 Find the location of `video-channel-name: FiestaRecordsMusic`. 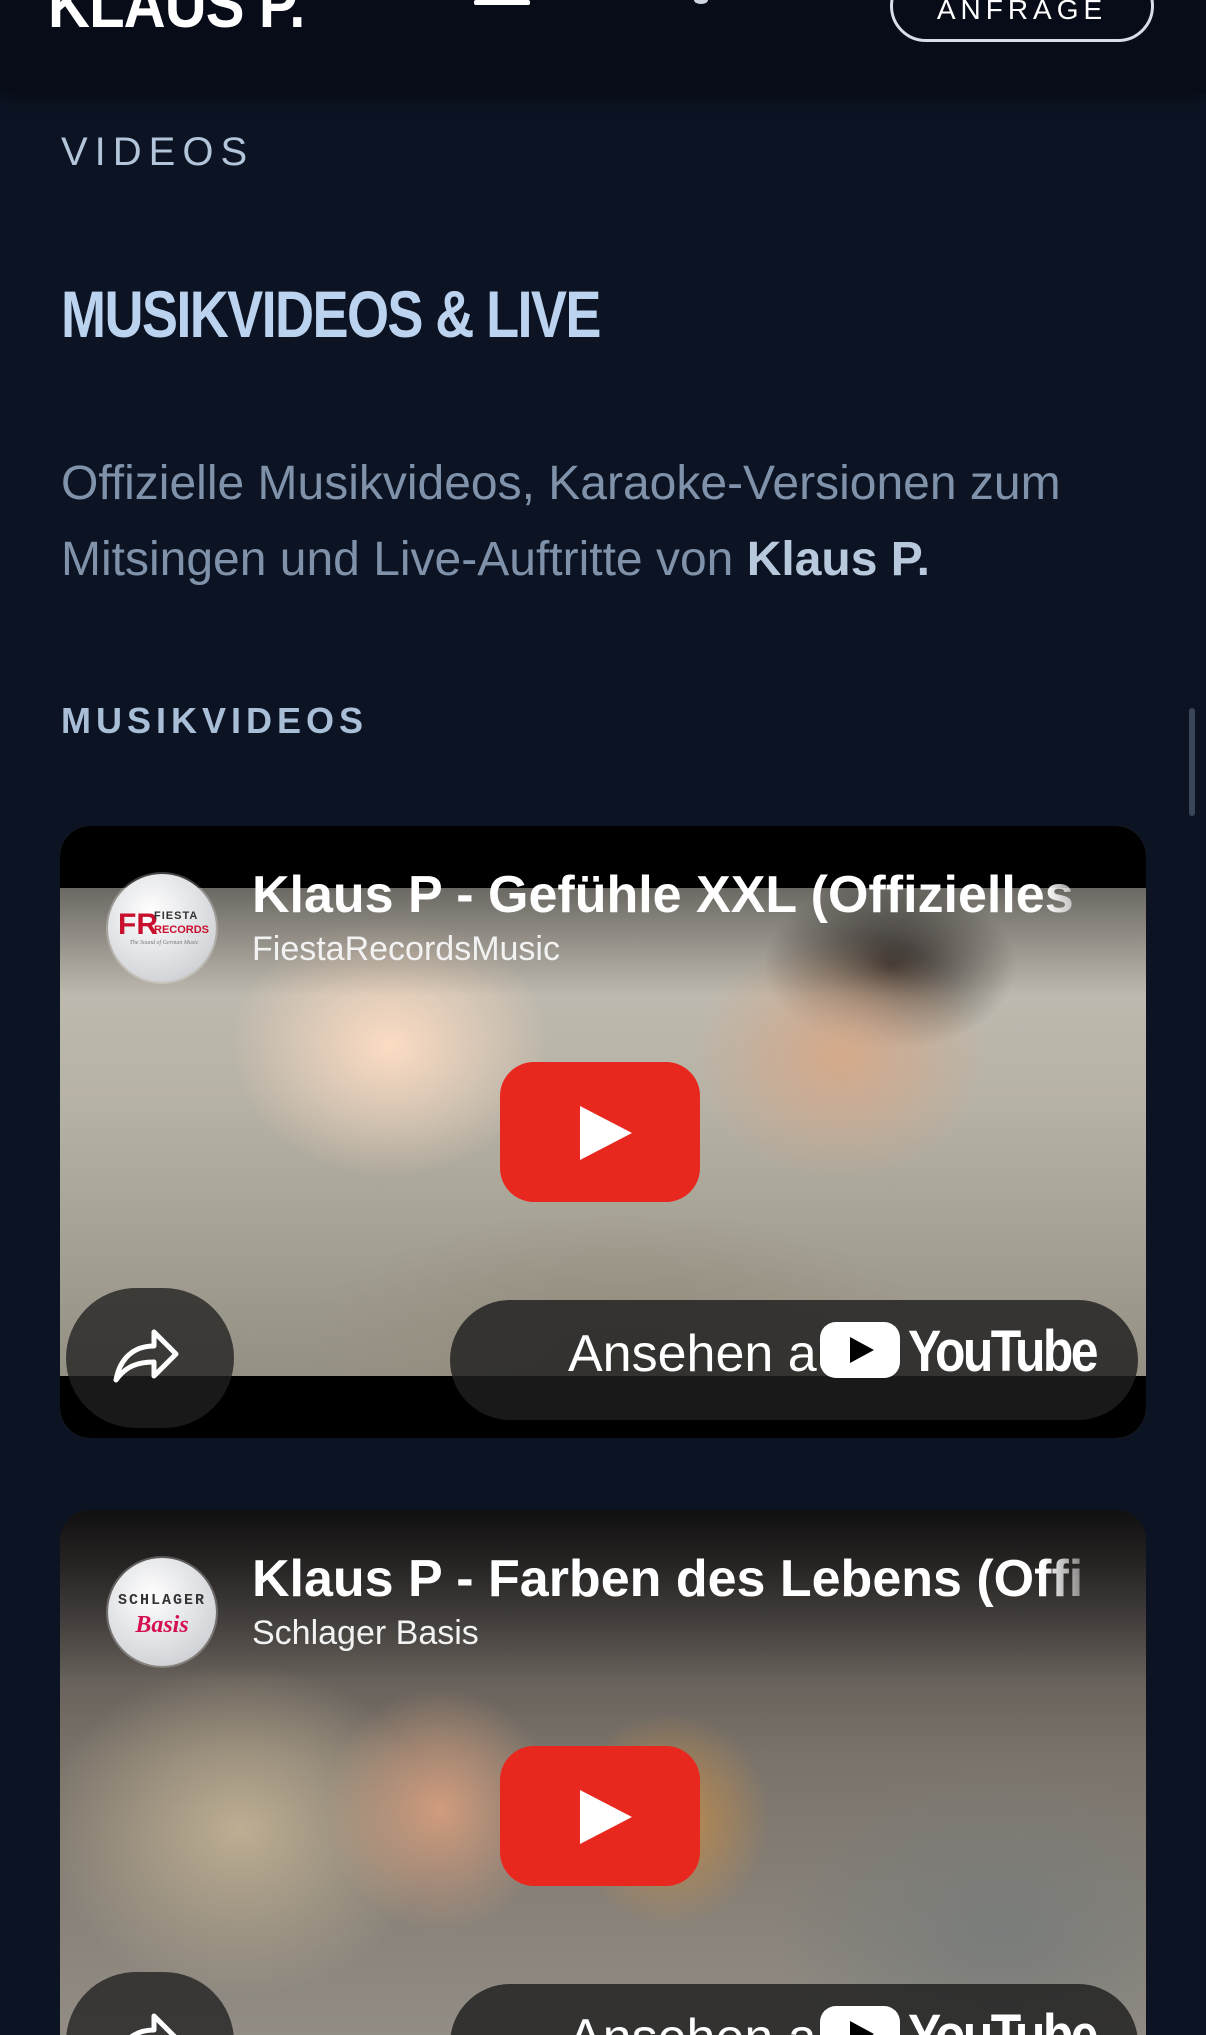

video-channel-name: FiestaRecordsMusic is located at coordinates (406, 949).